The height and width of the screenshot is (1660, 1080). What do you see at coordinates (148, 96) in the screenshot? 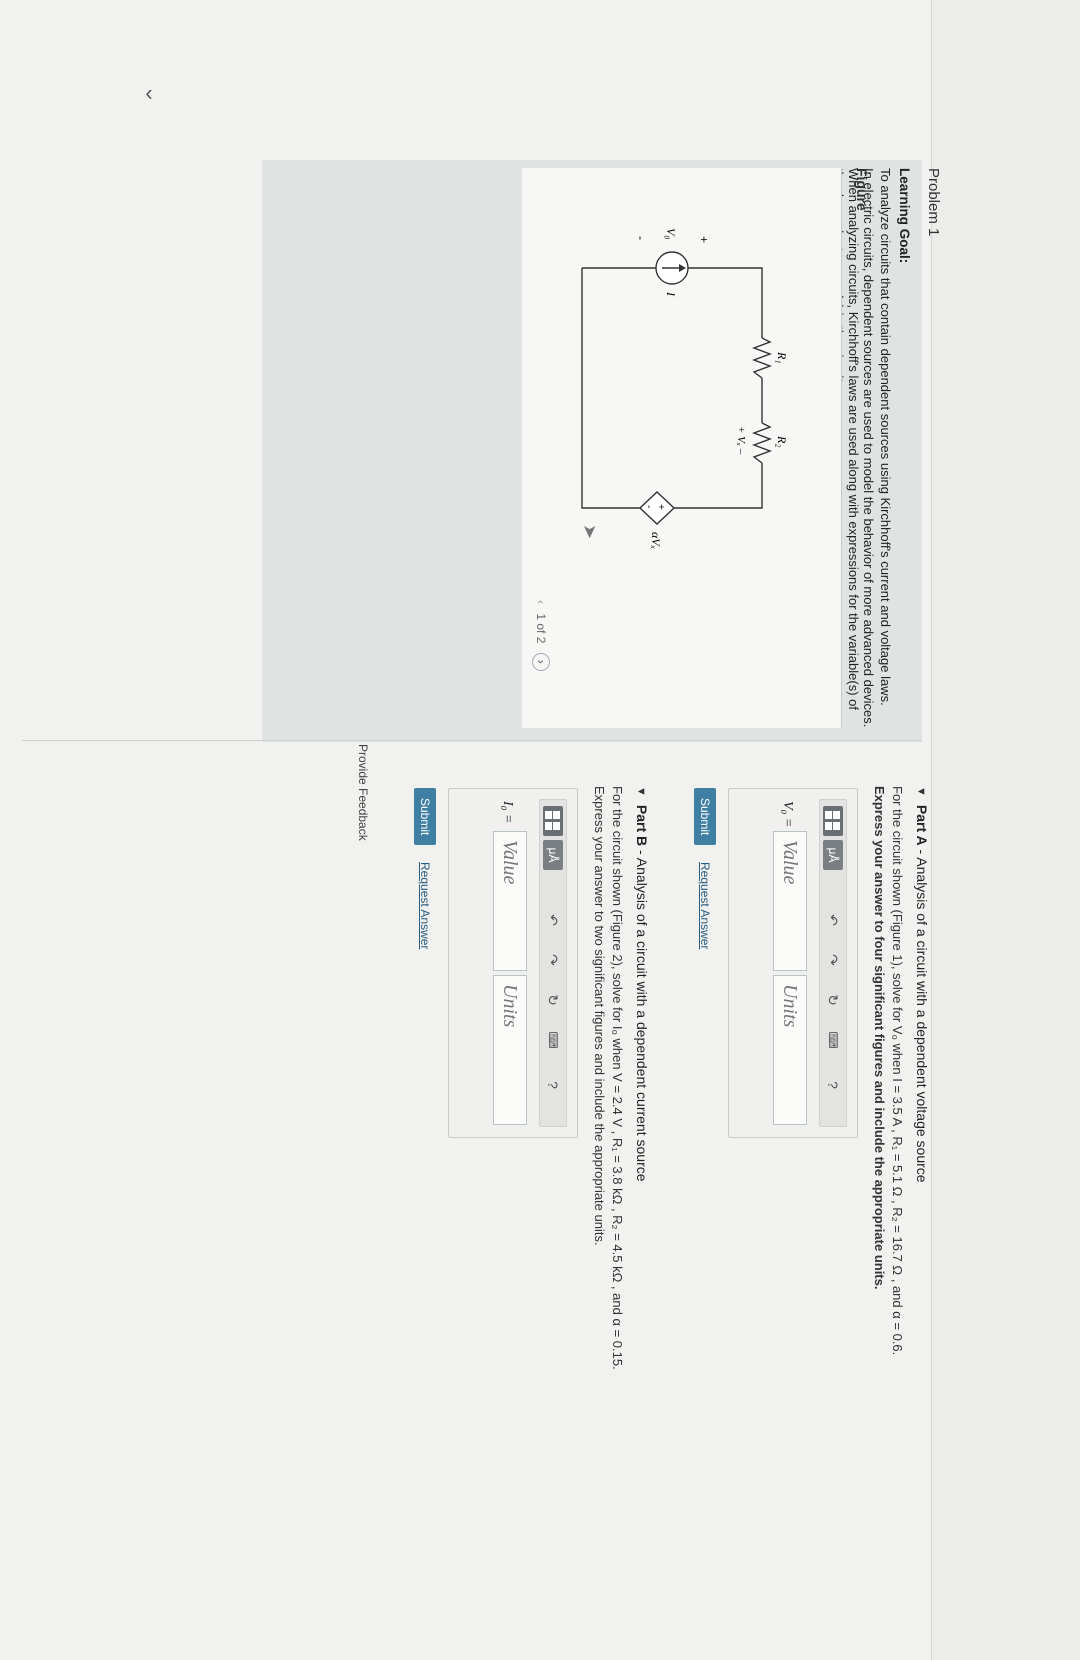
I see `chevron-right-icon: ›` at bounding box center [148, 96].